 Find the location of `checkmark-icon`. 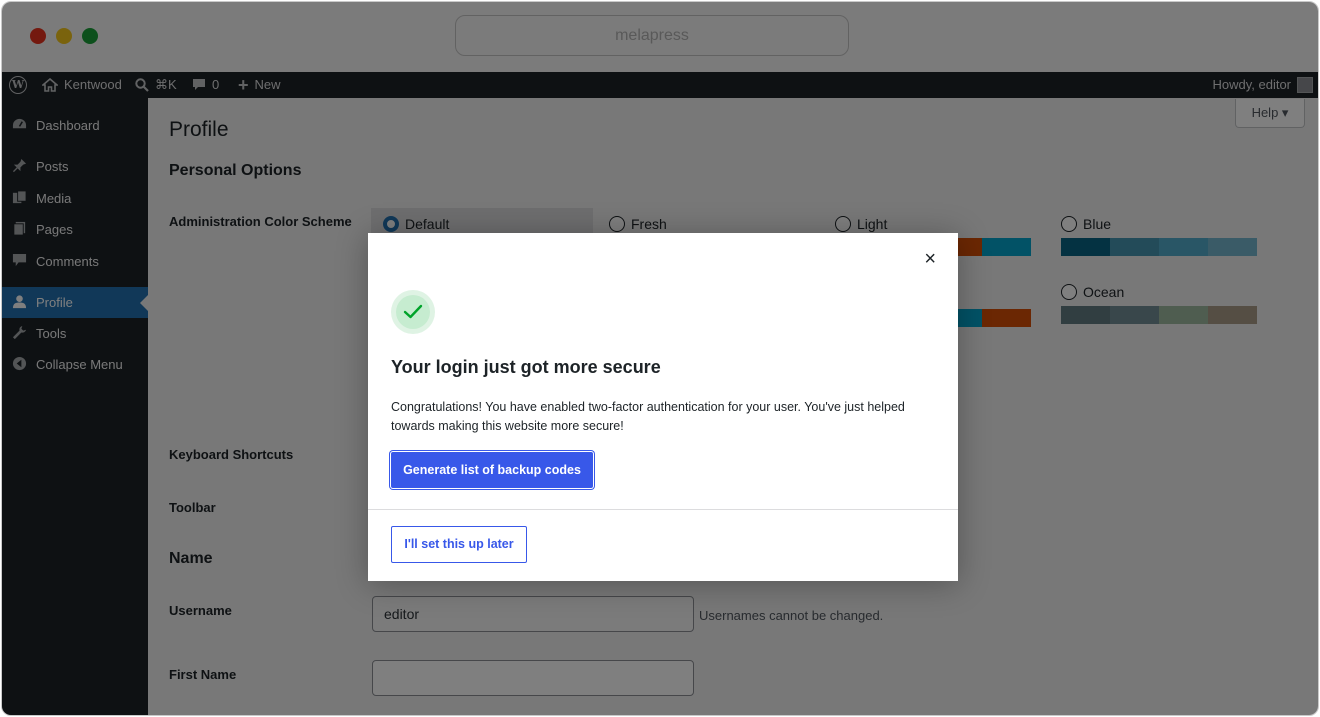

checkmark-icon is located at coordinates (413, 311).